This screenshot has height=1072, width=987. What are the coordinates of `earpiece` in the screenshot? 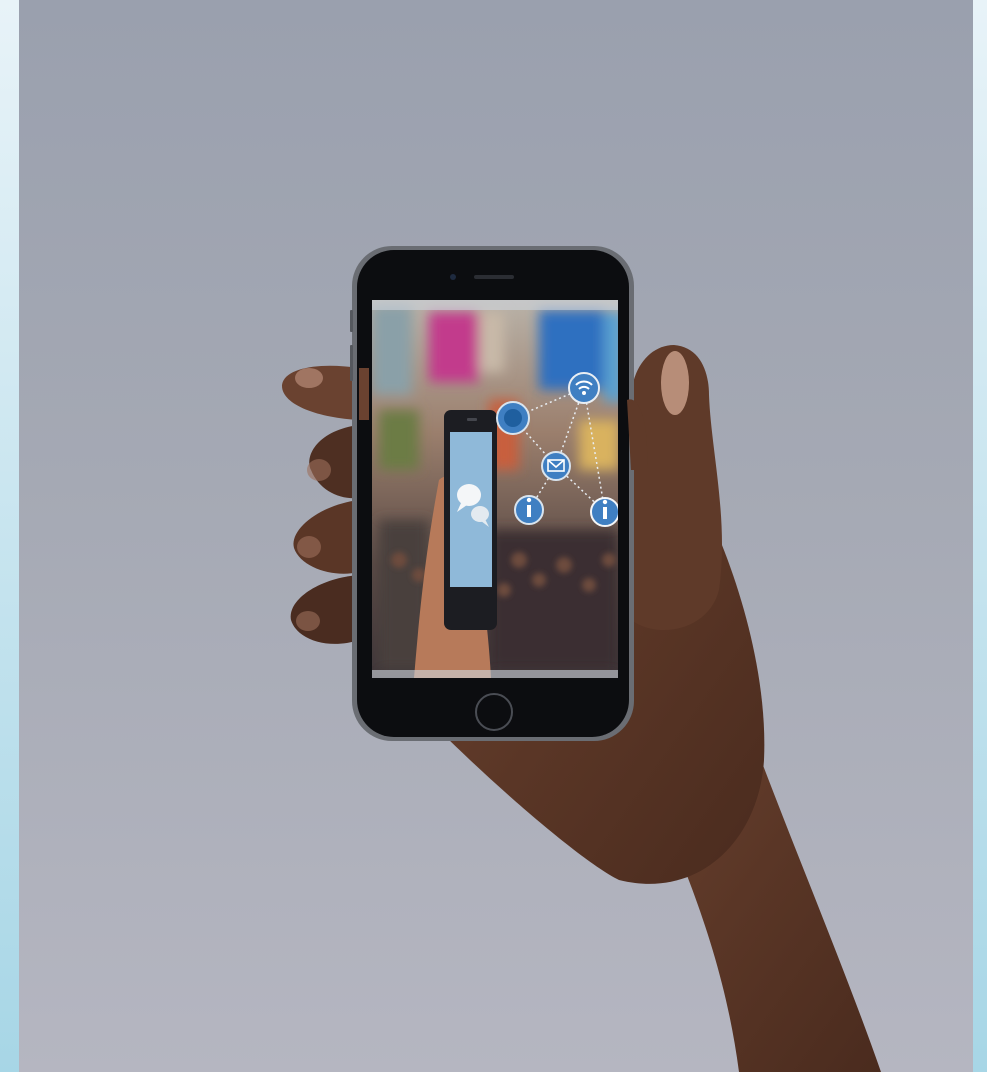 It's located at (494, 277).